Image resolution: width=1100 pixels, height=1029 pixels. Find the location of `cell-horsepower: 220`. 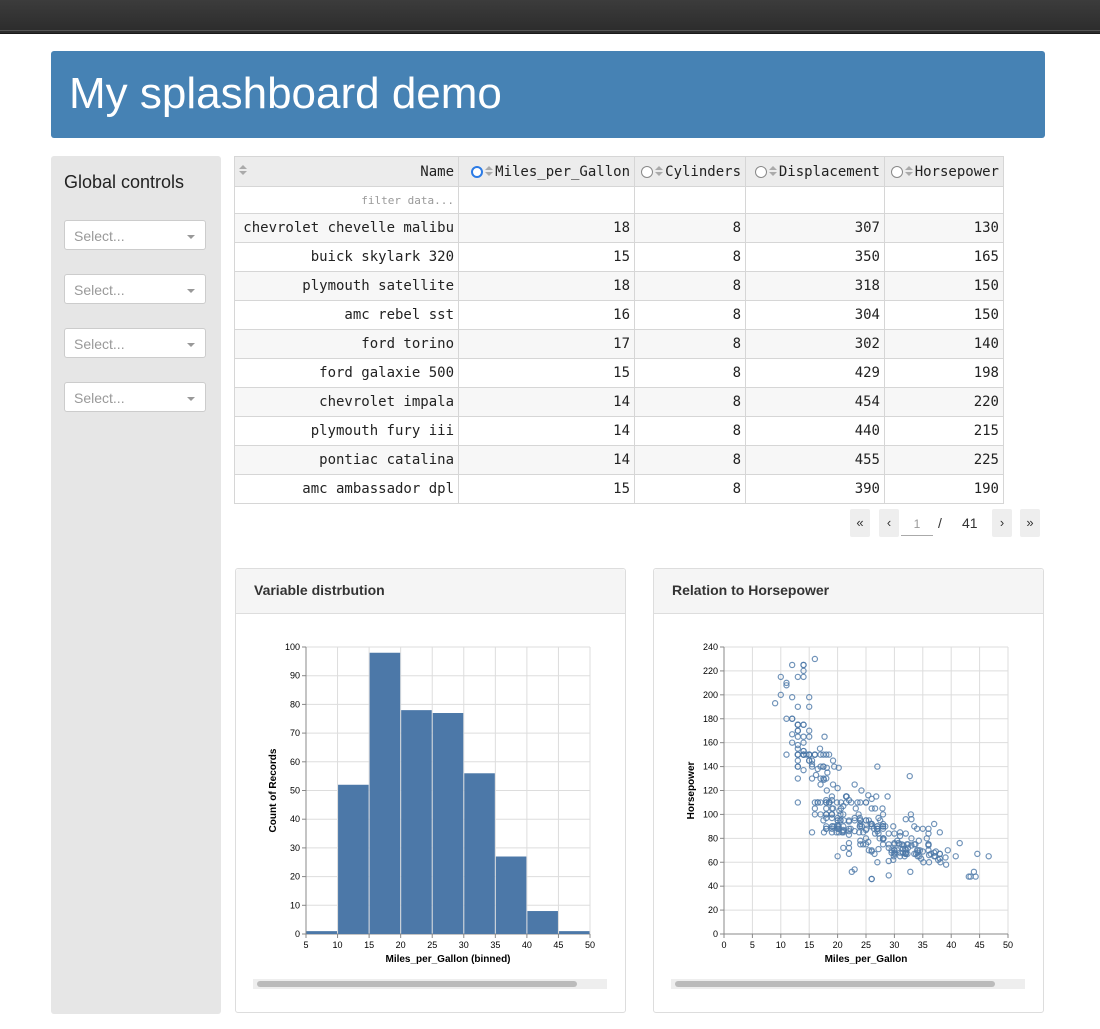

cell-horsepower: 220 is located at coordinates (944, 402).